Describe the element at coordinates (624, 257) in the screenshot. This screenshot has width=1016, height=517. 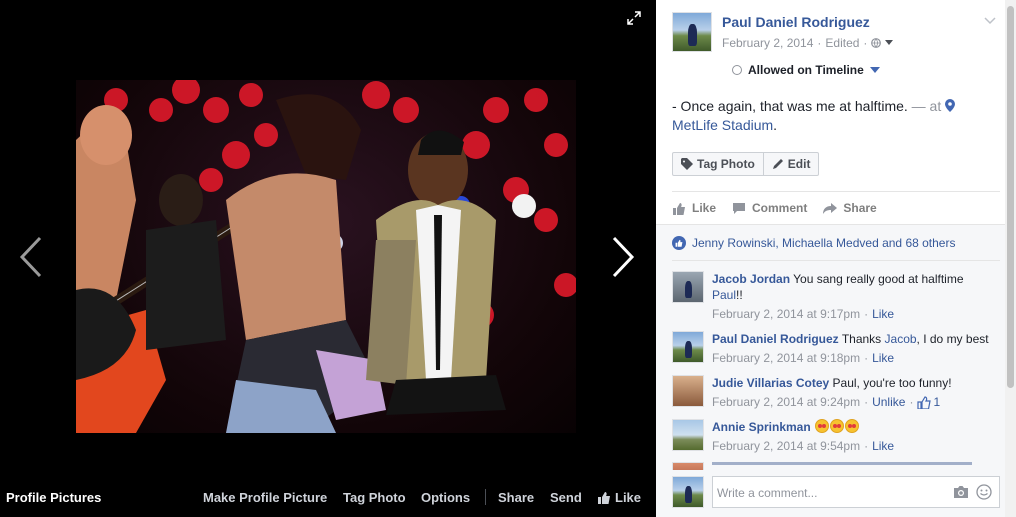
I see `next-photo-arrow-icon` at that location.